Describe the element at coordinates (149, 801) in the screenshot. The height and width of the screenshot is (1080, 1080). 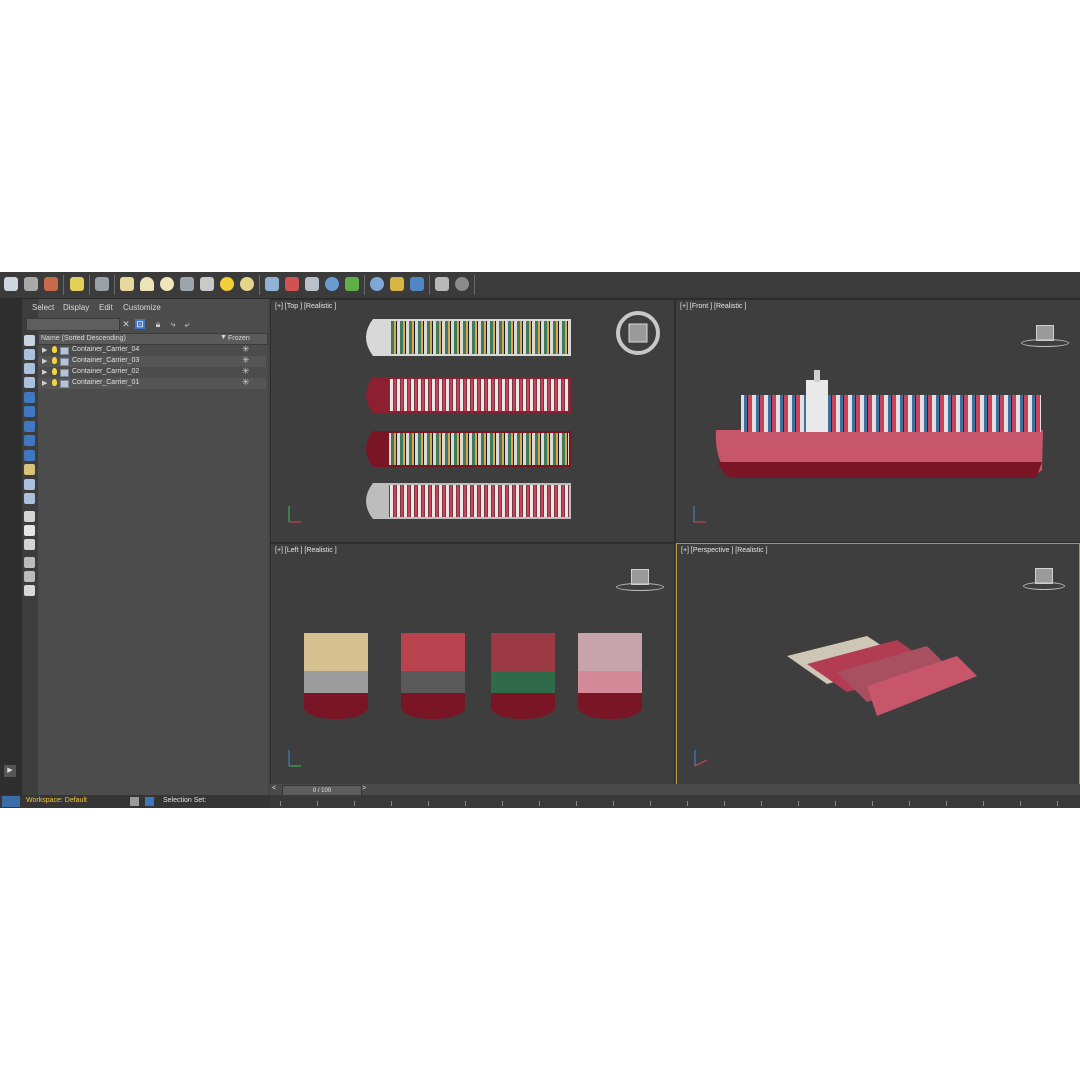
I see `selection-set-icon` at that location.